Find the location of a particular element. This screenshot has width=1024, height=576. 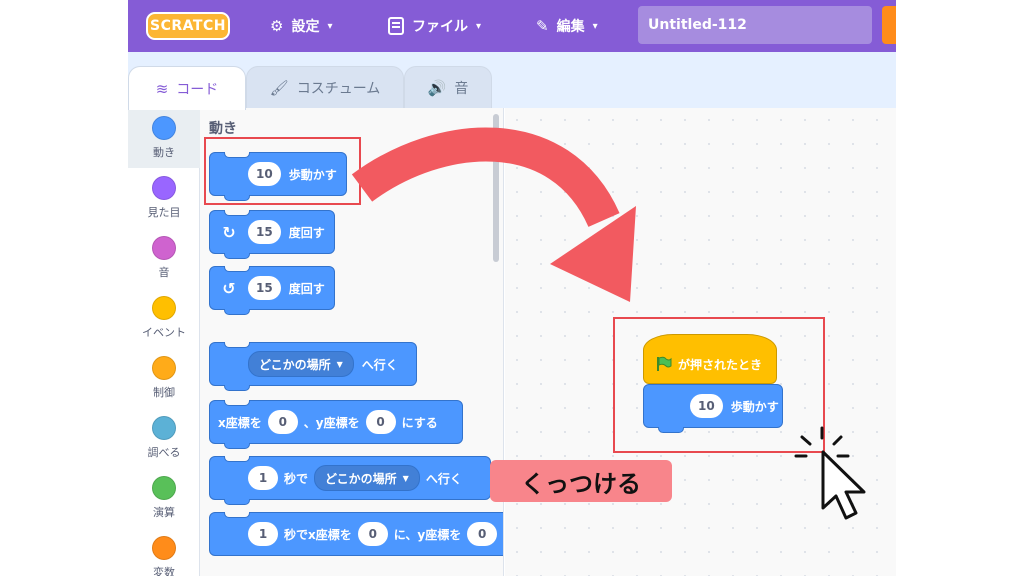

category-events: イベント is located at coordinates (164, 318).